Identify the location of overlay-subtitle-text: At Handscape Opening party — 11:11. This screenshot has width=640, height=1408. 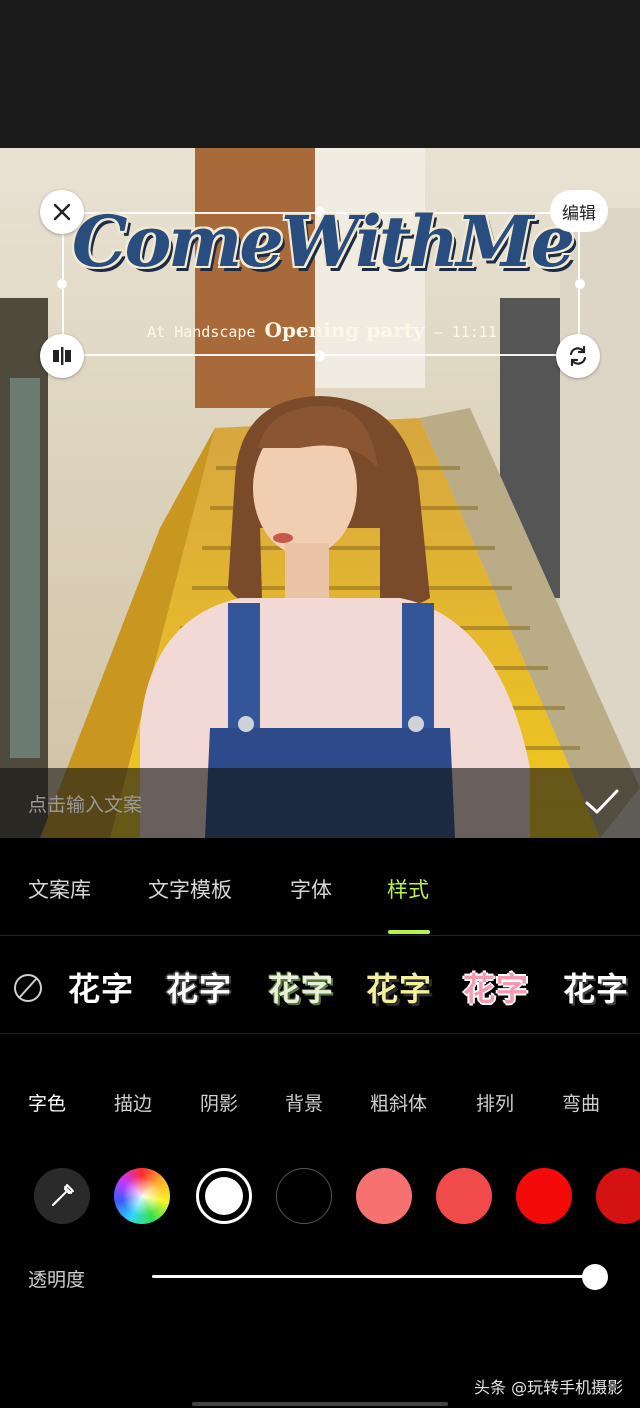
(322, 330).